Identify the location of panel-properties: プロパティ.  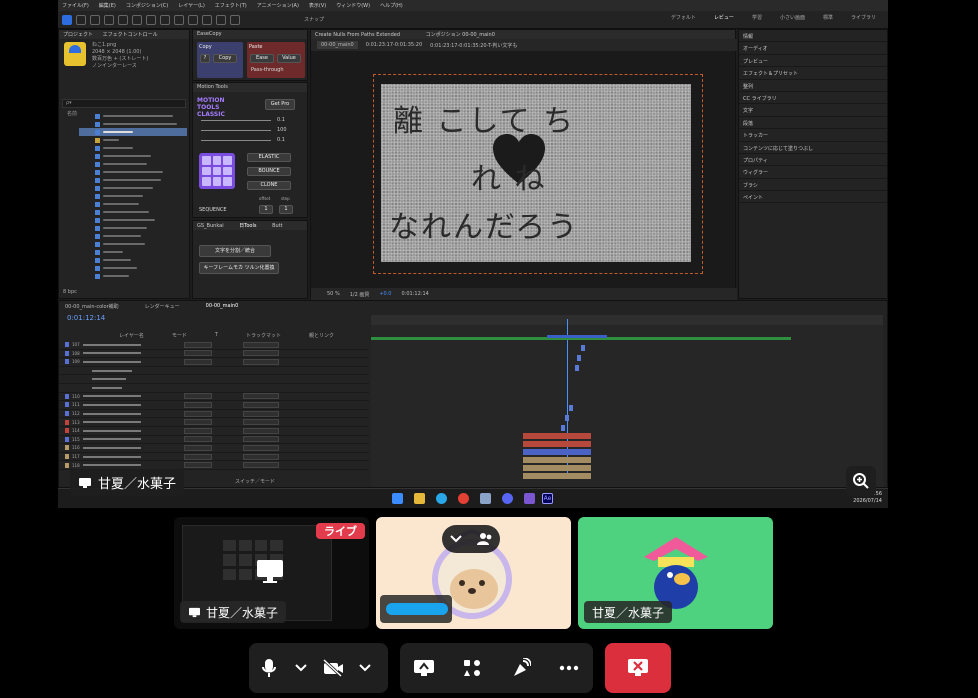
(813, 160).